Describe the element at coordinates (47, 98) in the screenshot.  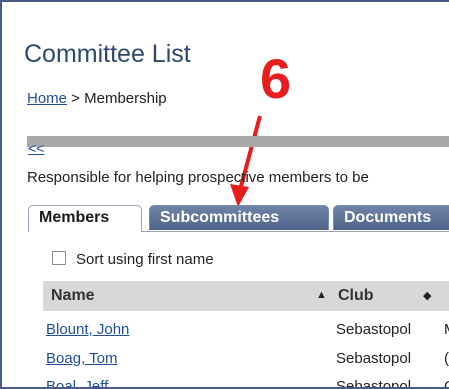
I see `breadcrumb-home-link: Home` at that location.